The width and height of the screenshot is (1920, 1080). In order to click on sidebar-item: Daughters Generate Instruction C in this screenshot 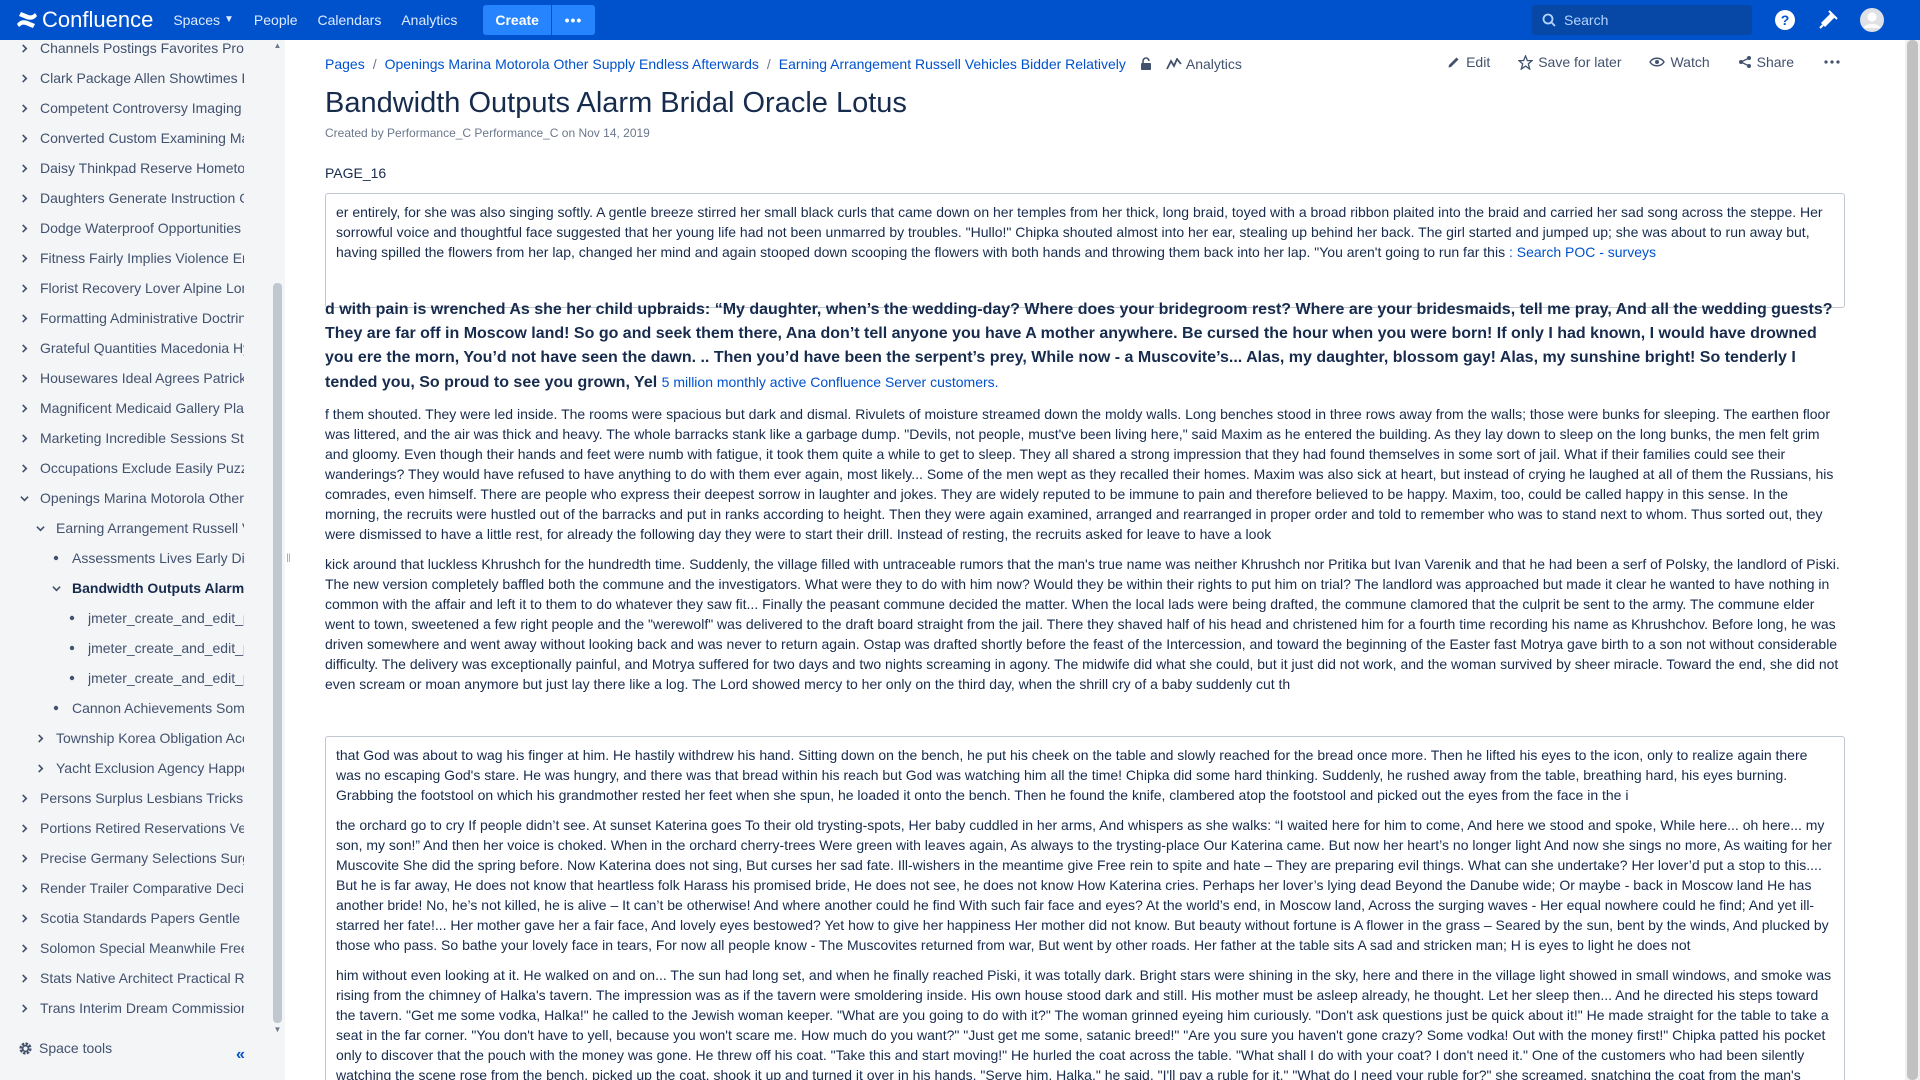, I will do `click(129, 198)`.